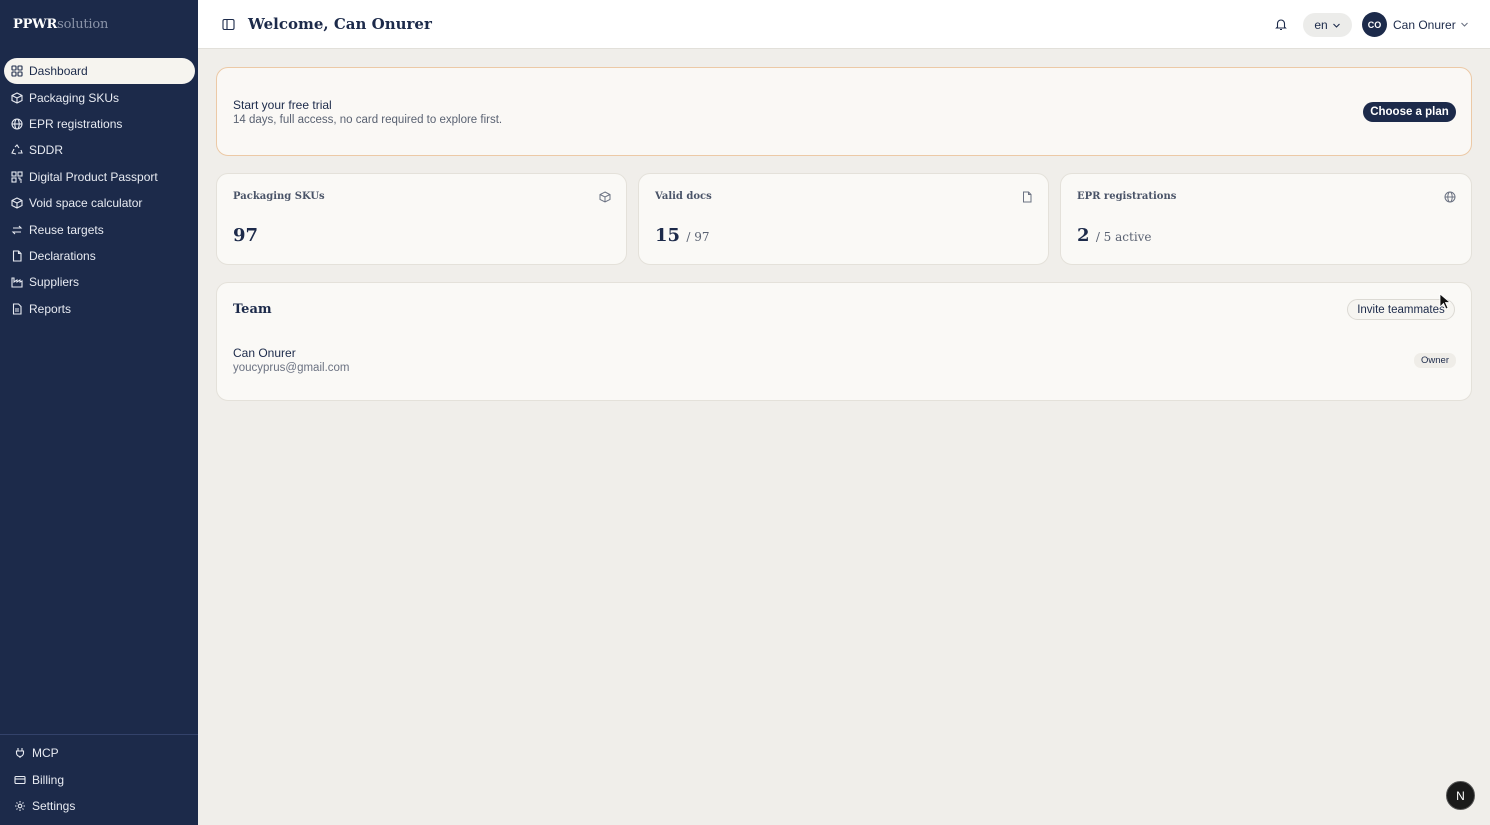  I want to click on language-select: en, so click(1327, 25).